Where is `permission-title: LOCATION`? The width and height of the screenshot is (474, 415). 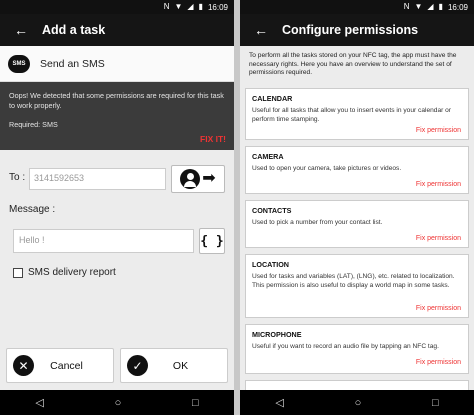
permission-title: LOCATION is located at coordinates (270, 264).